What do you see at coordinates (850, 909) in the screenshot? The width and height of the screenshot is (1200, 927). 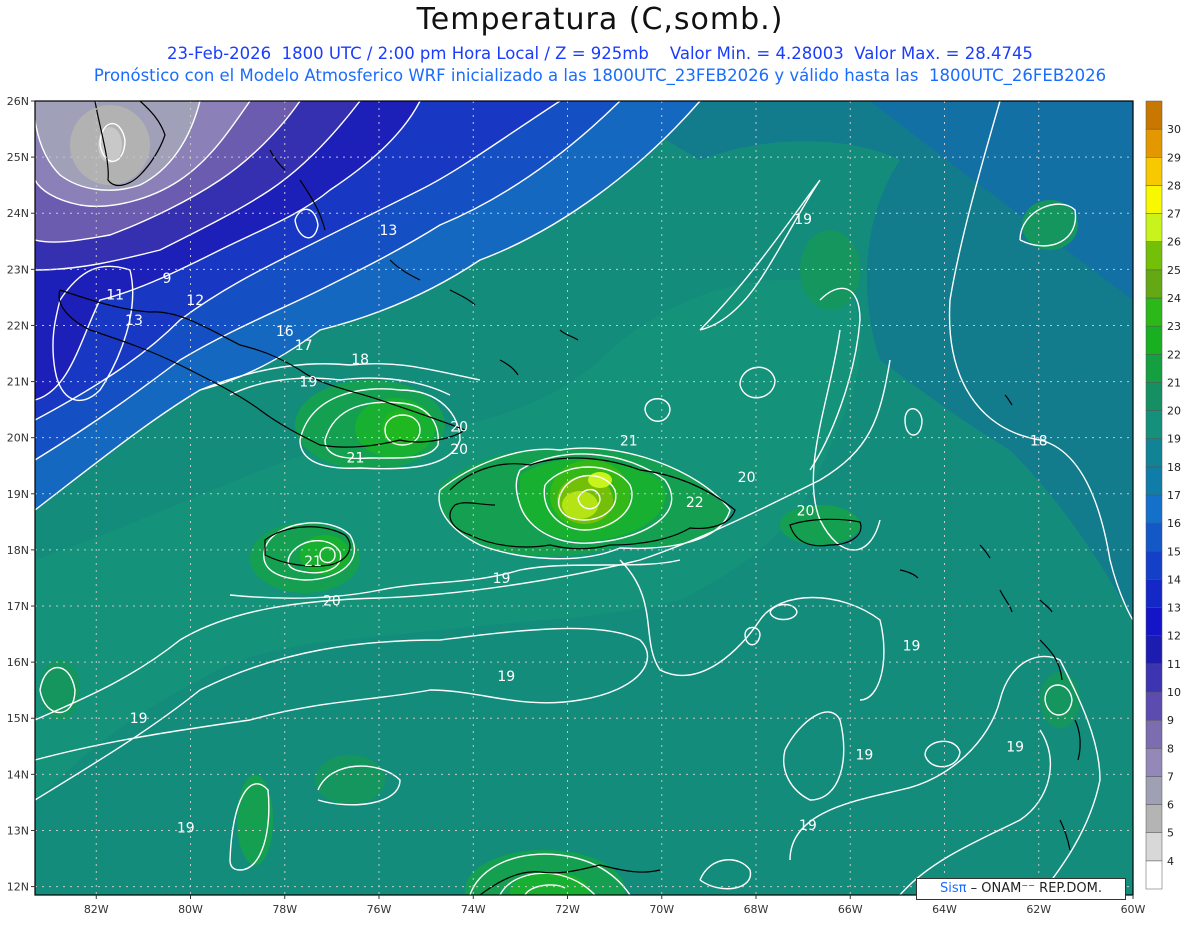 I see `lon-tick-label: 66W` at bounding box center [850, 909].